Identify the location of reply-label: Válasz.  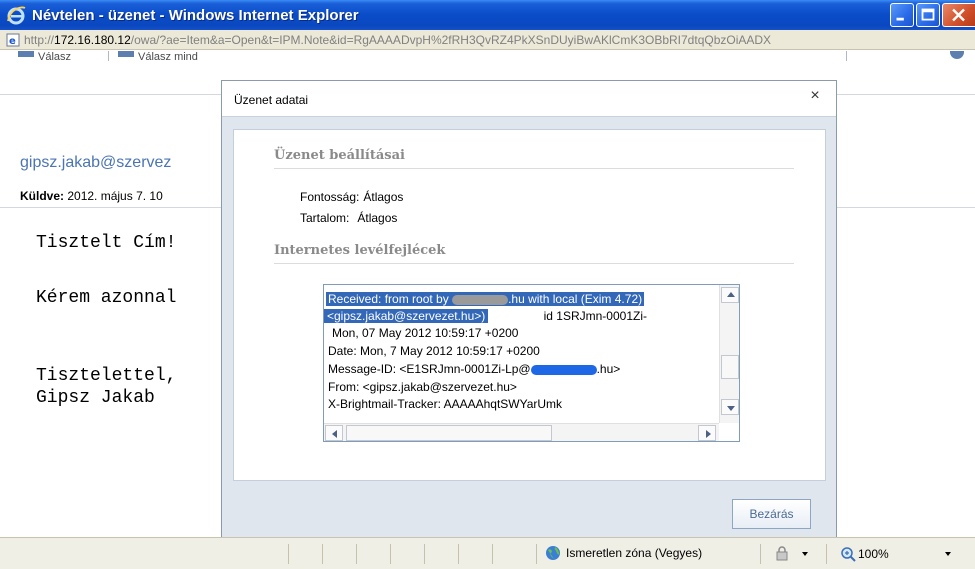
(55, 56).